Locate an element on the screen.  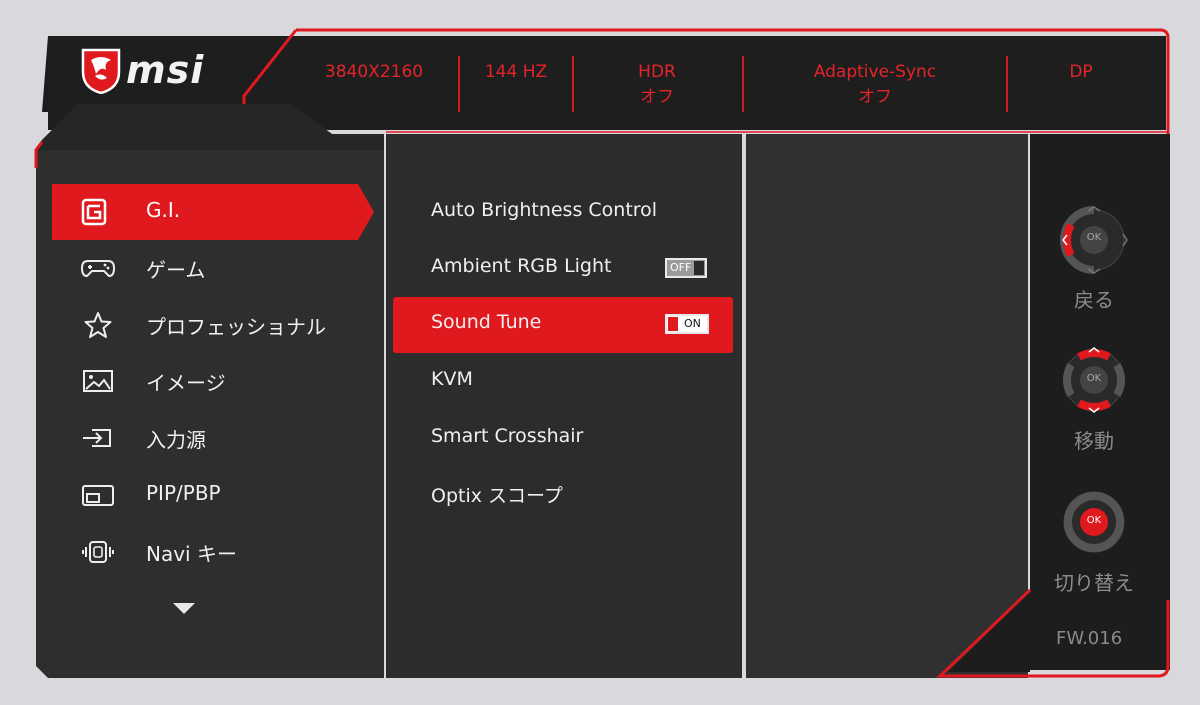
status-resolution: 3840X2160 is located at coordinates (374, 72).